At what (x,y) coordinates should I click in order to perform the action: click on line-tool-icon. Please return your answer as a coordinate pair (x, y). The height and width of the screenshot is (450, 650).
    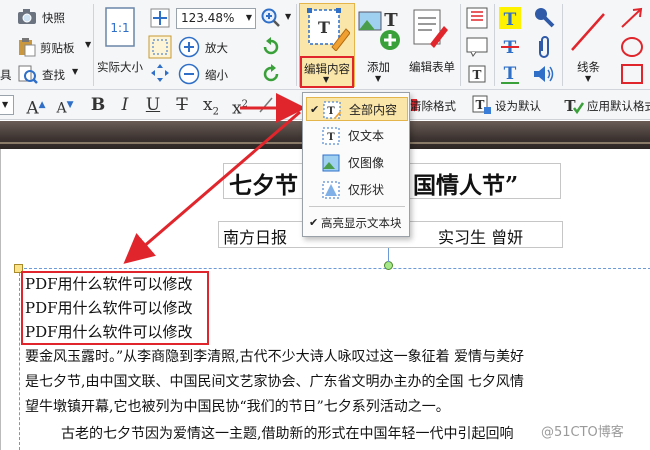
    Looking at the image, I should click on (588, 33).